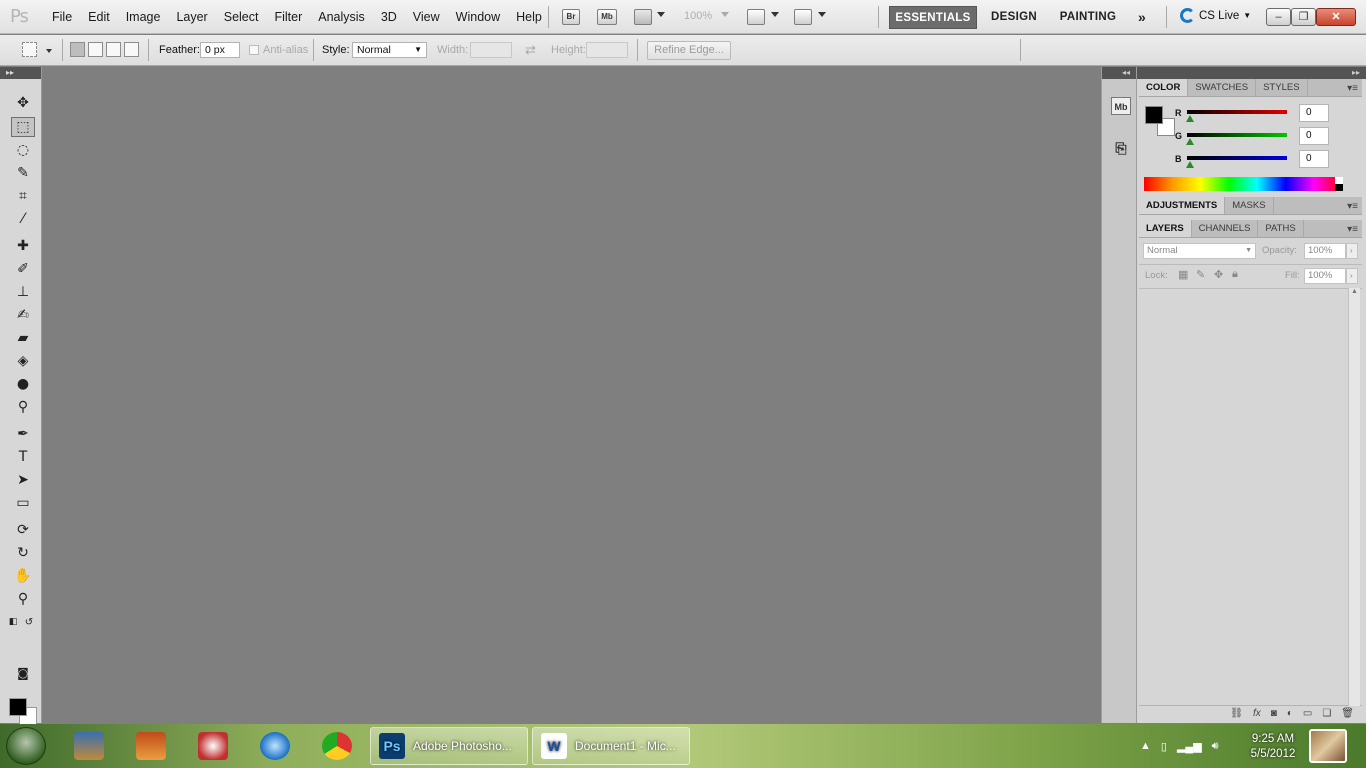  I want to click on blend-mode-select: Normal ▼, so click(1199, 251).